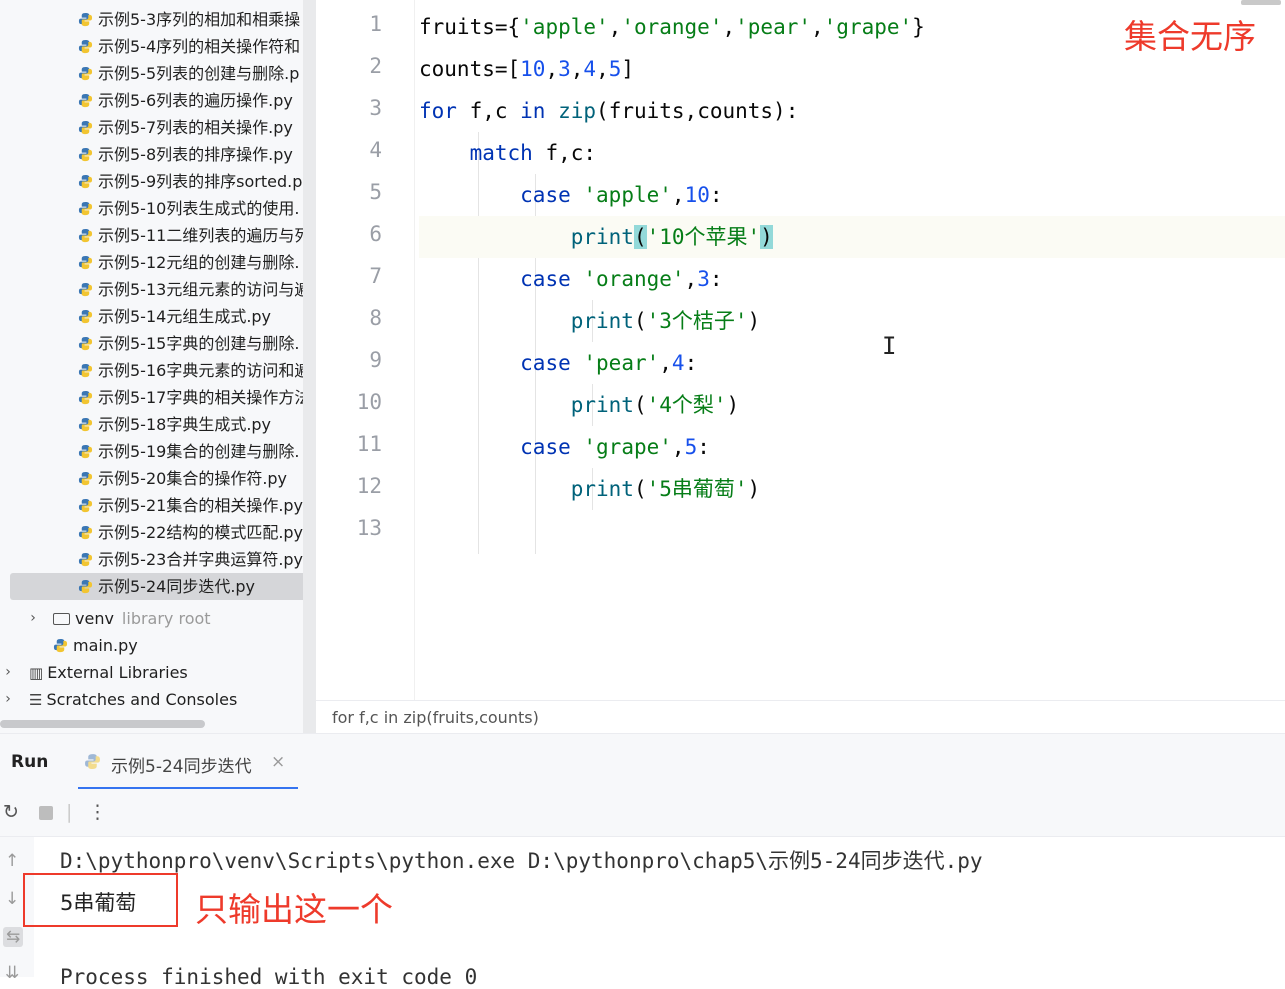 This screenshot has height=989, width=1285. I want to click on file-label: 示例5-4序列的相关操作符和, so click(199, 46).